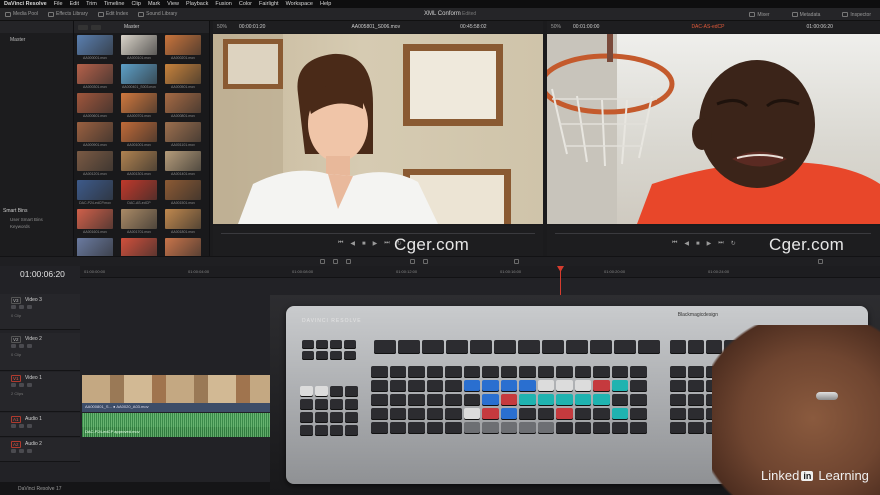 The width and height of the screenshot is (880, 495). Describe the element at coordinates (139, 222) in the screenshot. I see `media-clip: AA001701.mov` at that location.